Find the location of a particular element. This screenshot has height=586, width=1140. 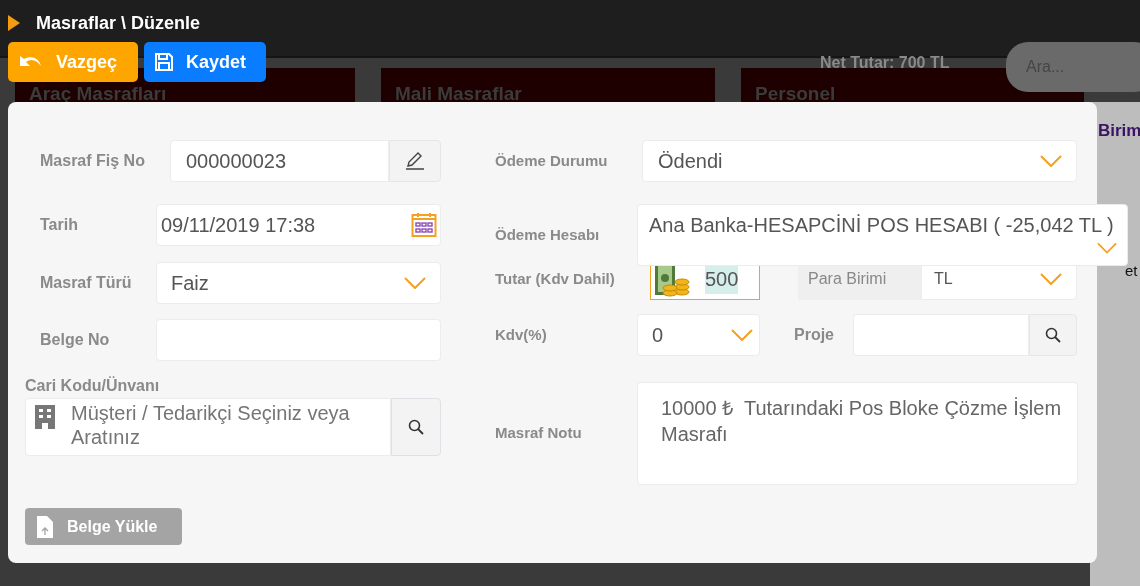

net-total: Net Tutar: 700 TL is located at coordinates (885, 63).